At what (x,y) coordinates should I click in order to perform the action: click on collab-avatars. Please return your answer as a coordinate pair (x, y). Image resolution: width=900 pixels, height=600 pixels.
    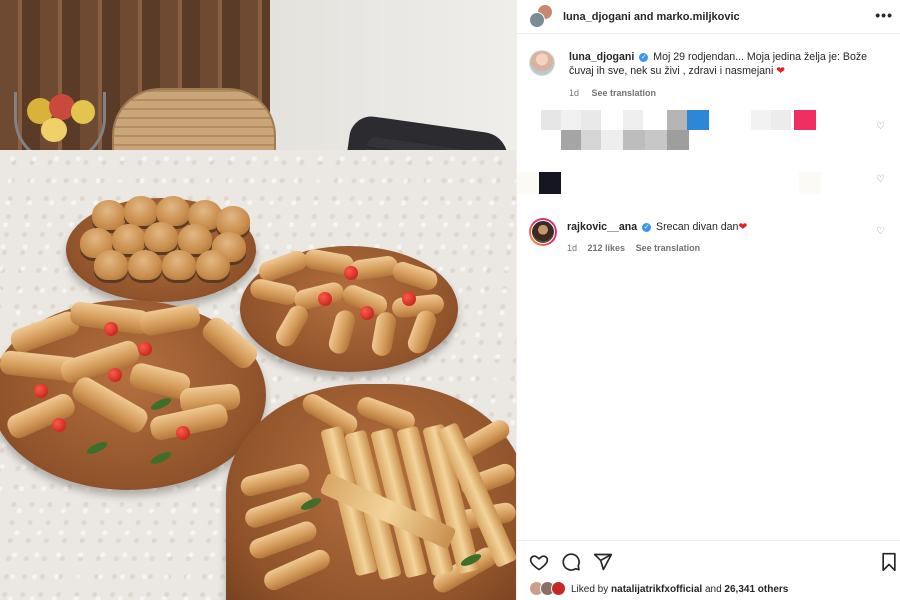
    Looking at the image, I should click on (542, 16).